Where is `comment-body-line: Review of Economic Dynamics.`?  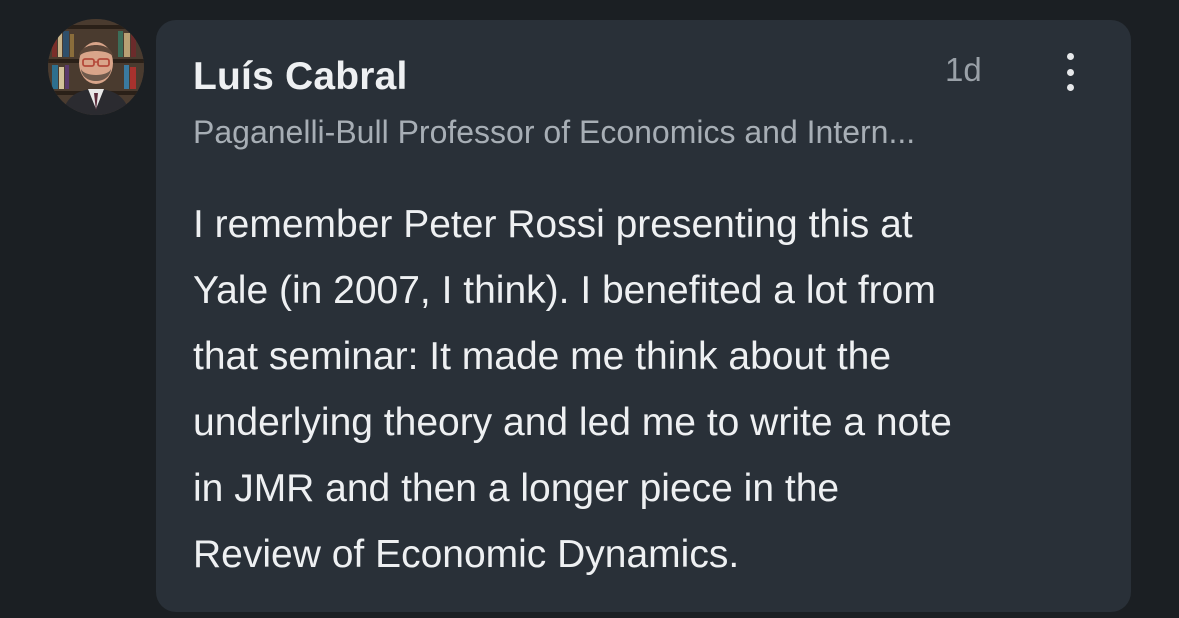
comment-body-line: Review of Economic Dynamics. is located at coordinates (466, 554).